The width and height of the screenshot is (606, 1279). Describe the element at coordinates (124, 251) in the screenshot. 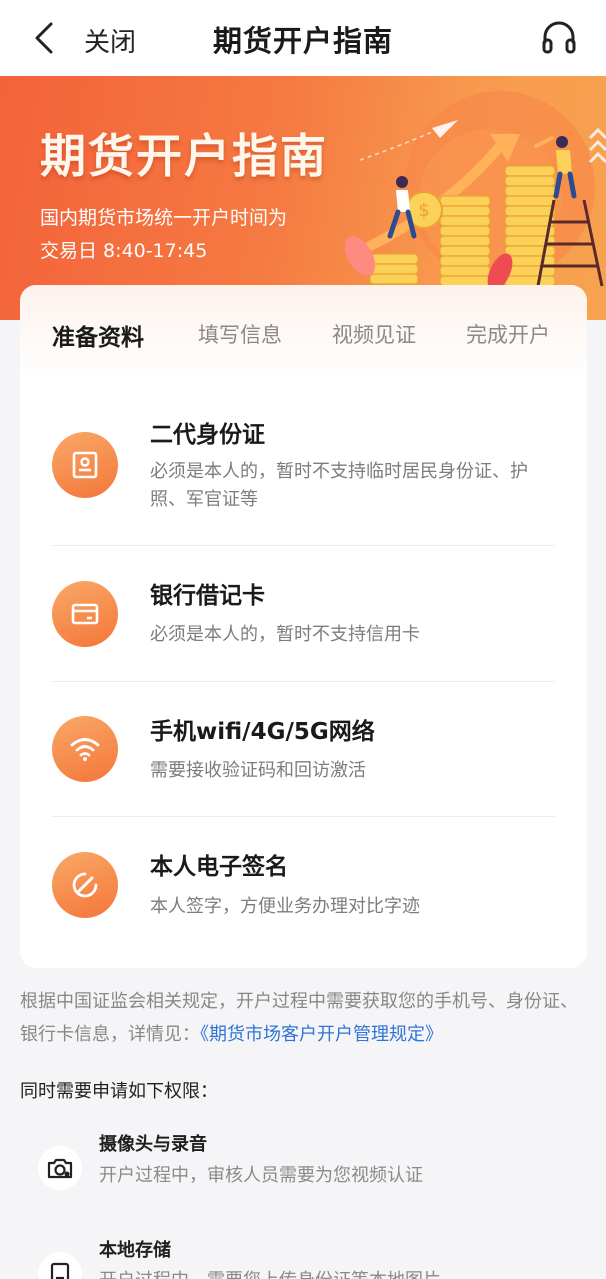

I see `banner-subtitle-line2: 交易日 8:40-17:45` at that location.